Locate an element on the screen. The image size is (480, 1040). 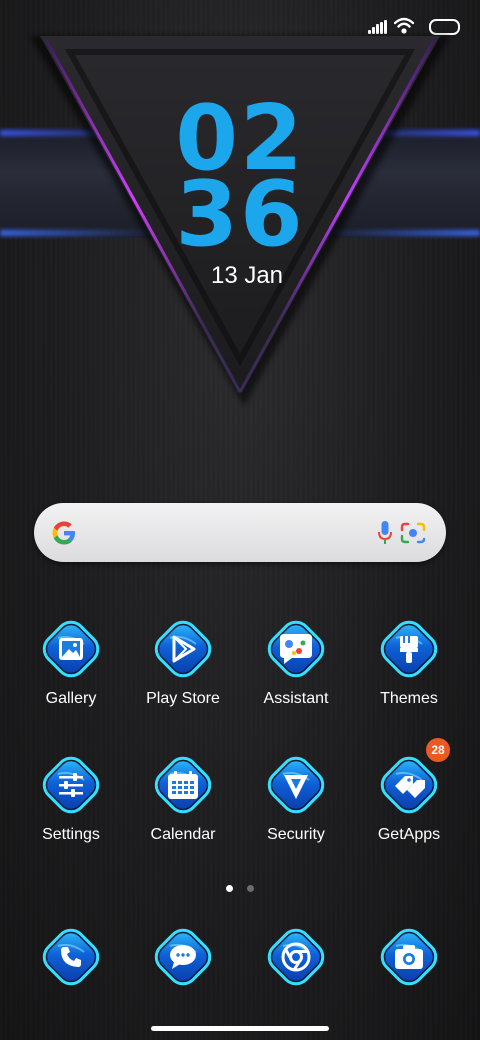
app-label: Gallery is located at coordinates (71, 698).